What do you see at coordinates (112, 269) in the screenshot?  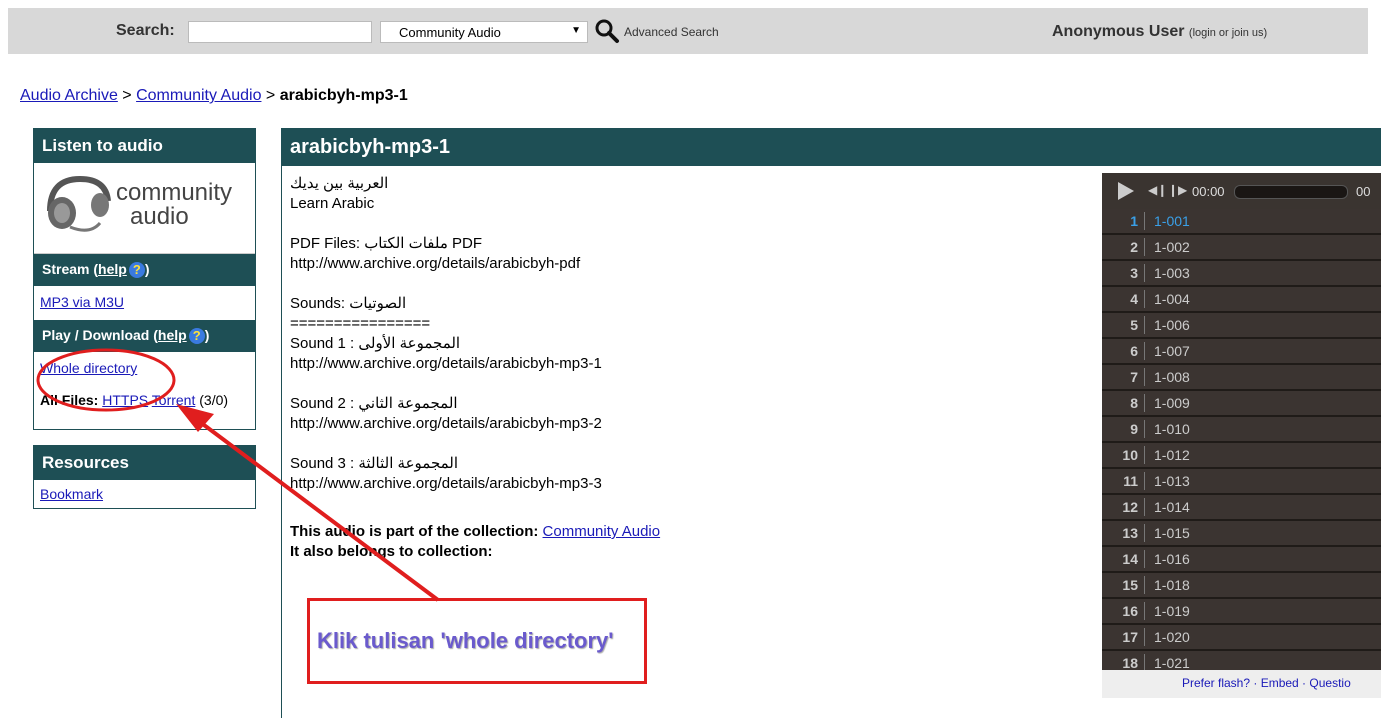 I see `stream-help-link: help` at bounding box center [112, 269].